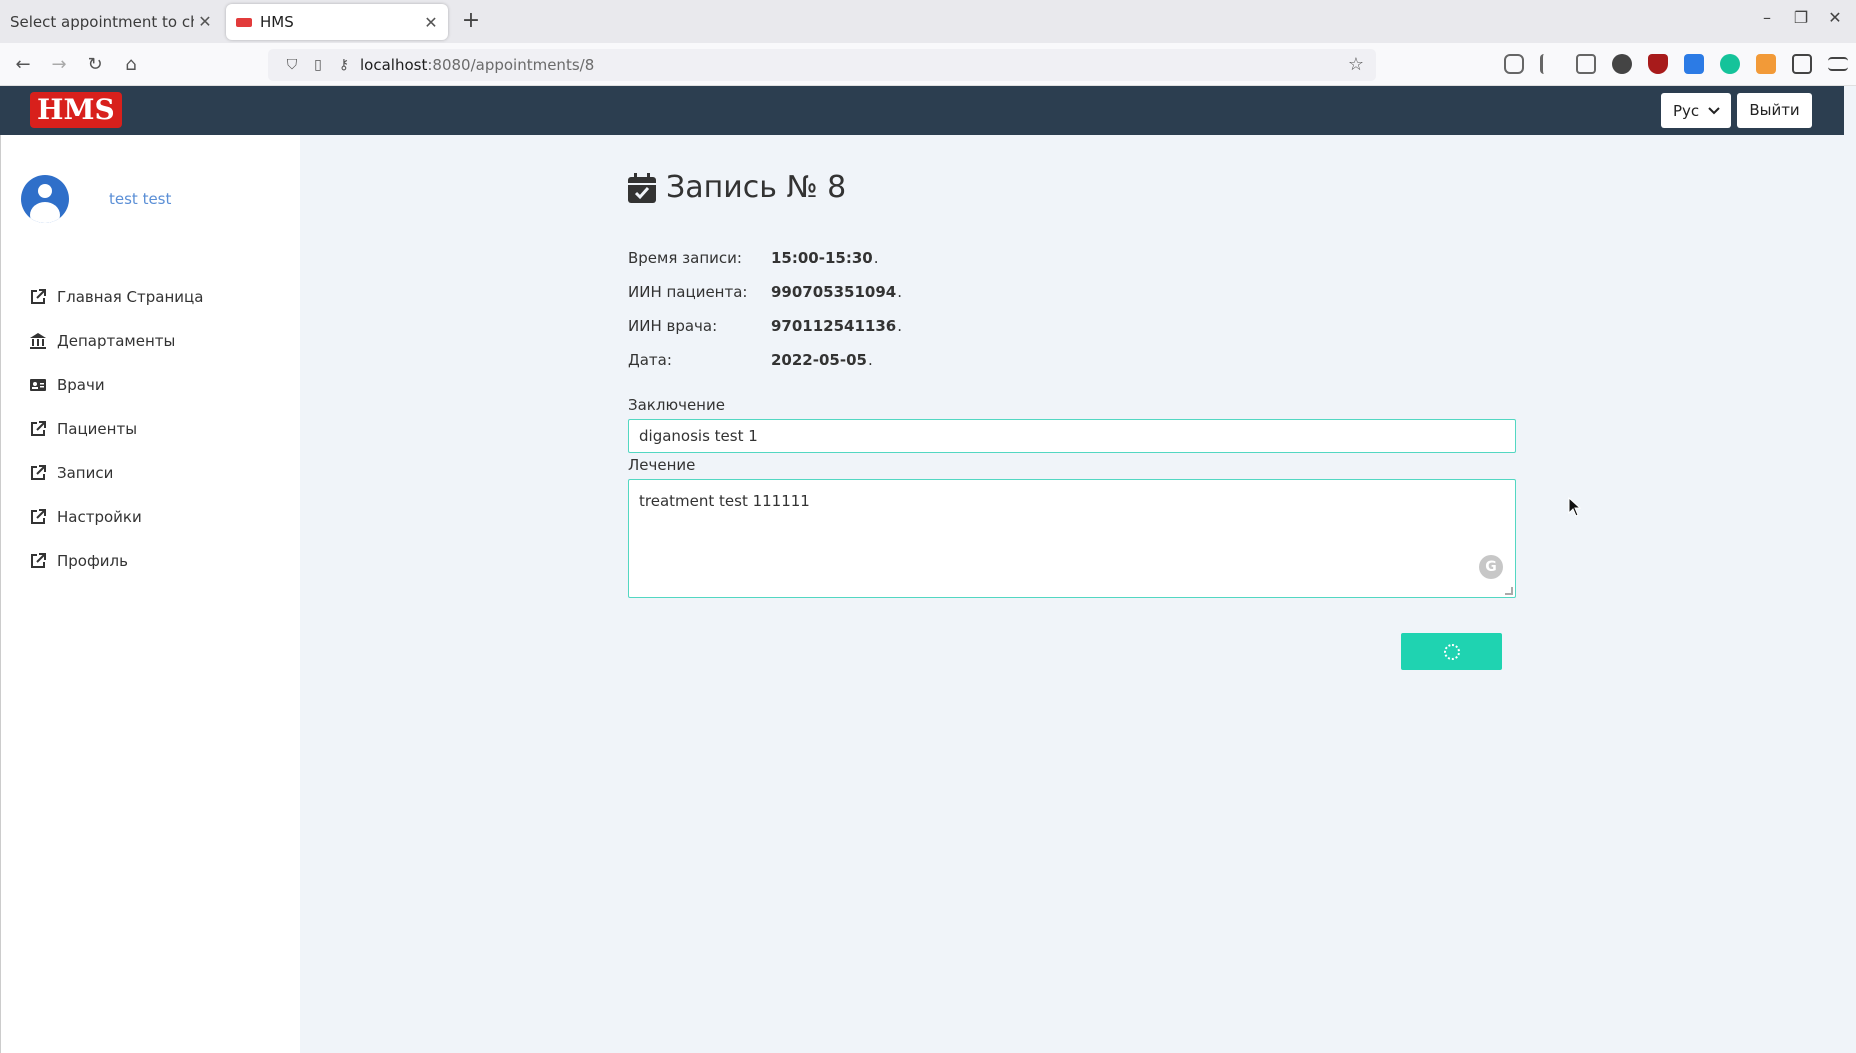 The image size is (1856, 1053). Describe the element at coordinates (673, 326) in the screenshot. I see `info-label: ИИН врача:` at that location.